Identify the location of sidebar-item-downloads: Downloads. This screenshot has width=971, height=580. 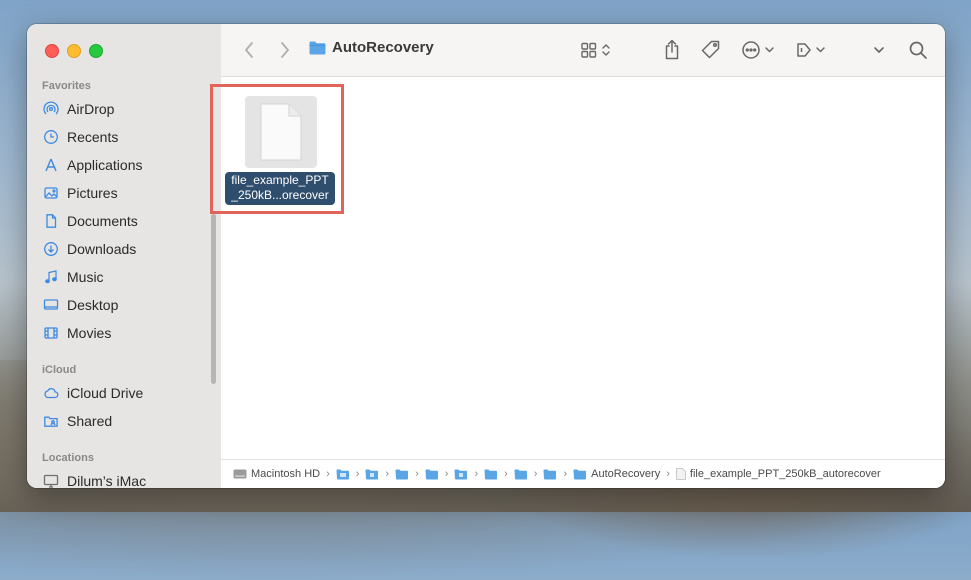
(89, 249).